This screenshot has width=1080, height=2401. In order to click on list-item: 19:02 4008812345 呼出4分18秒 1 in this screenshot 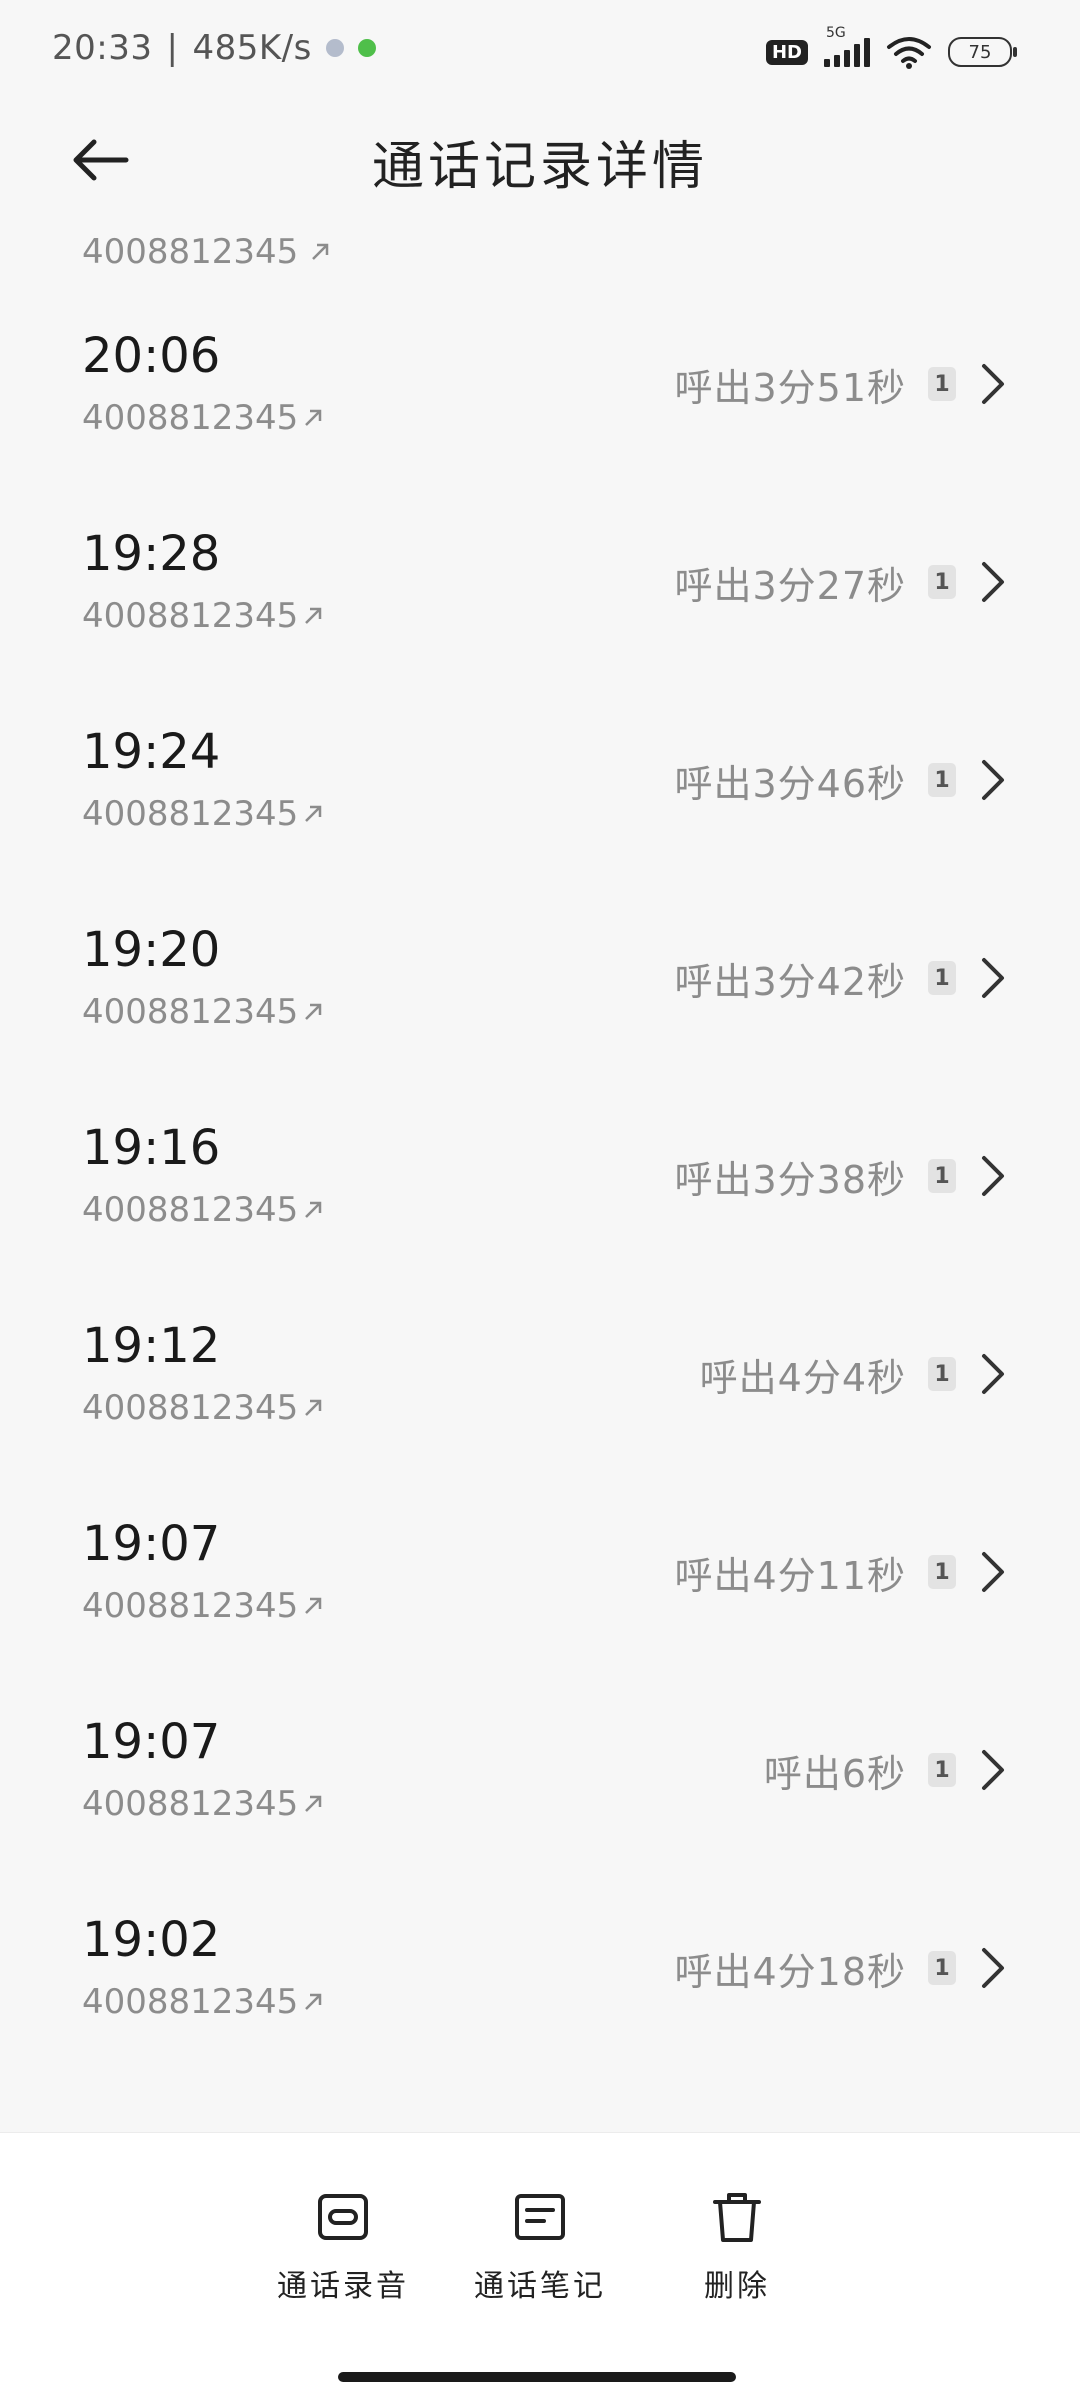, I will do `click(540, 1973)`.